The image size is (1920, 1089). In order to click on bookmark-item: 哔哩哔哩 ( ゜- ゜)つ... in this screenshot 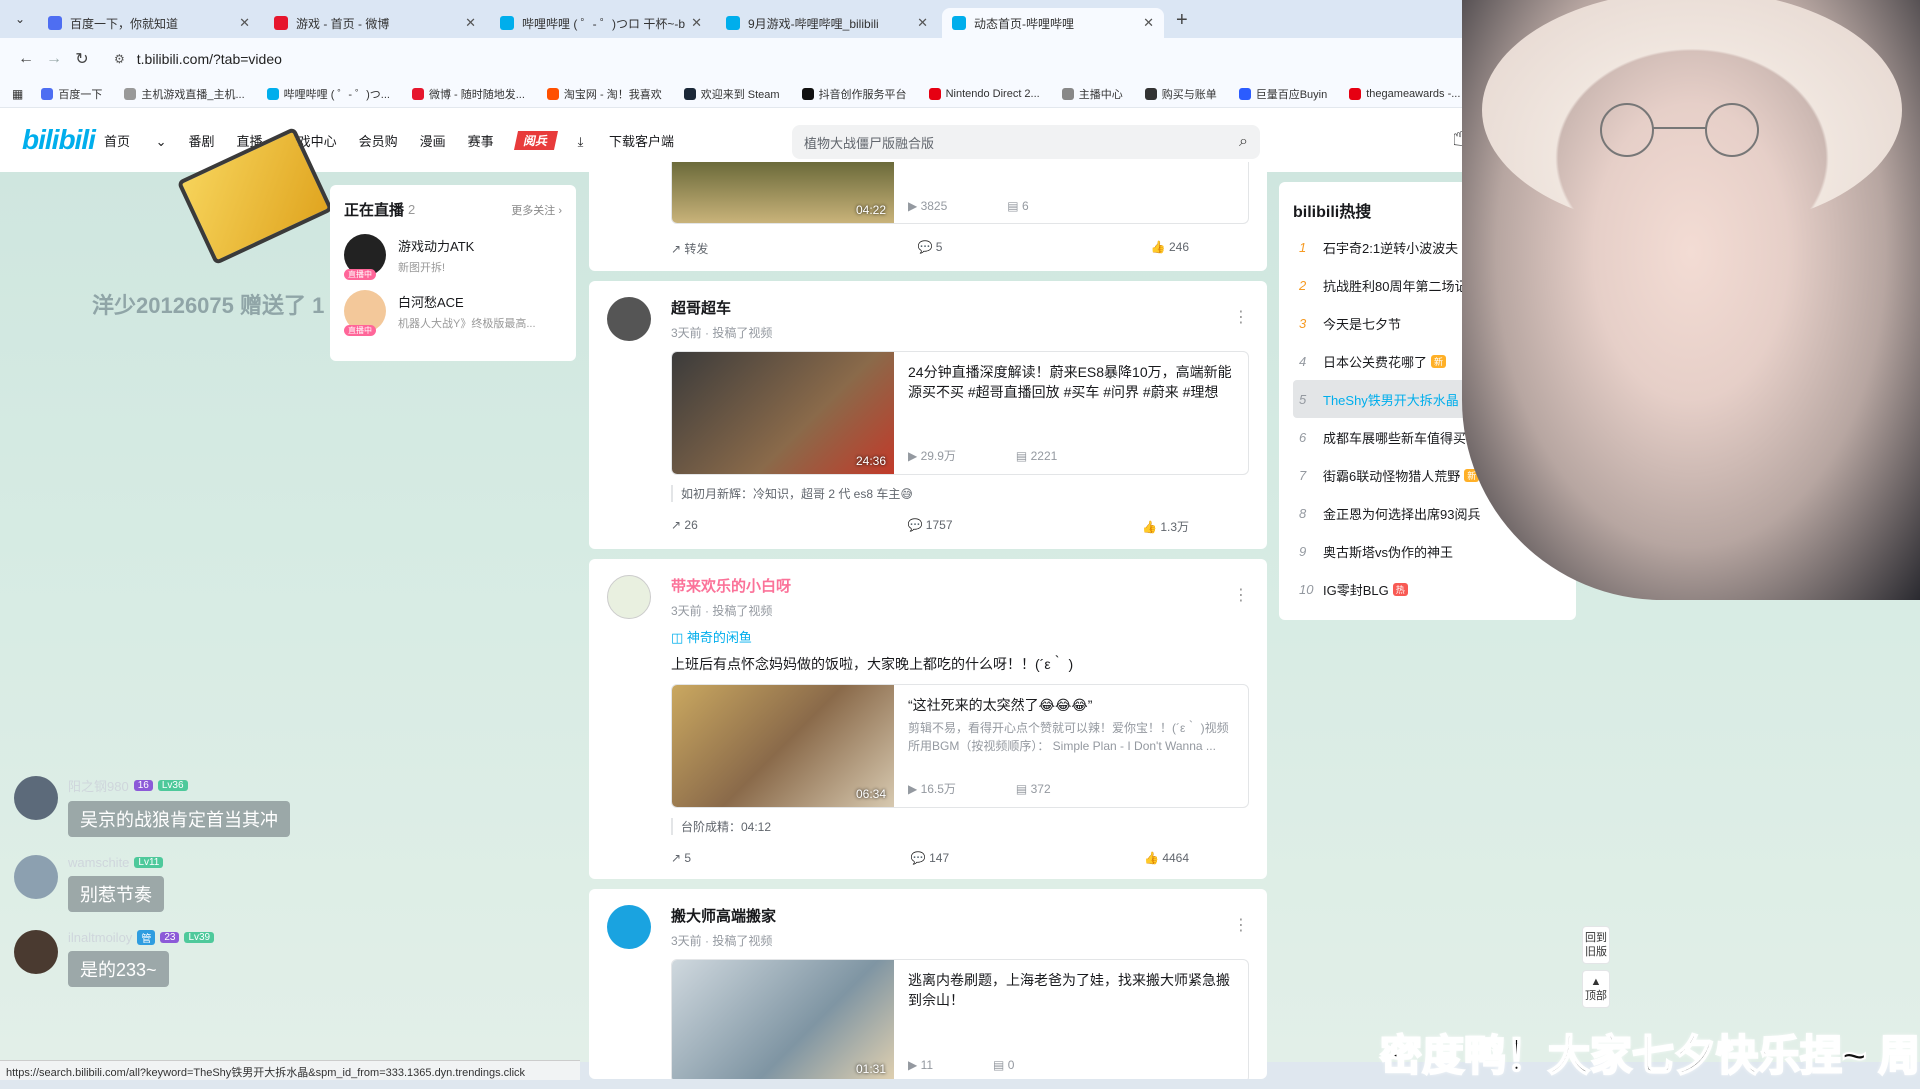, I will do `click(328, 94)`.